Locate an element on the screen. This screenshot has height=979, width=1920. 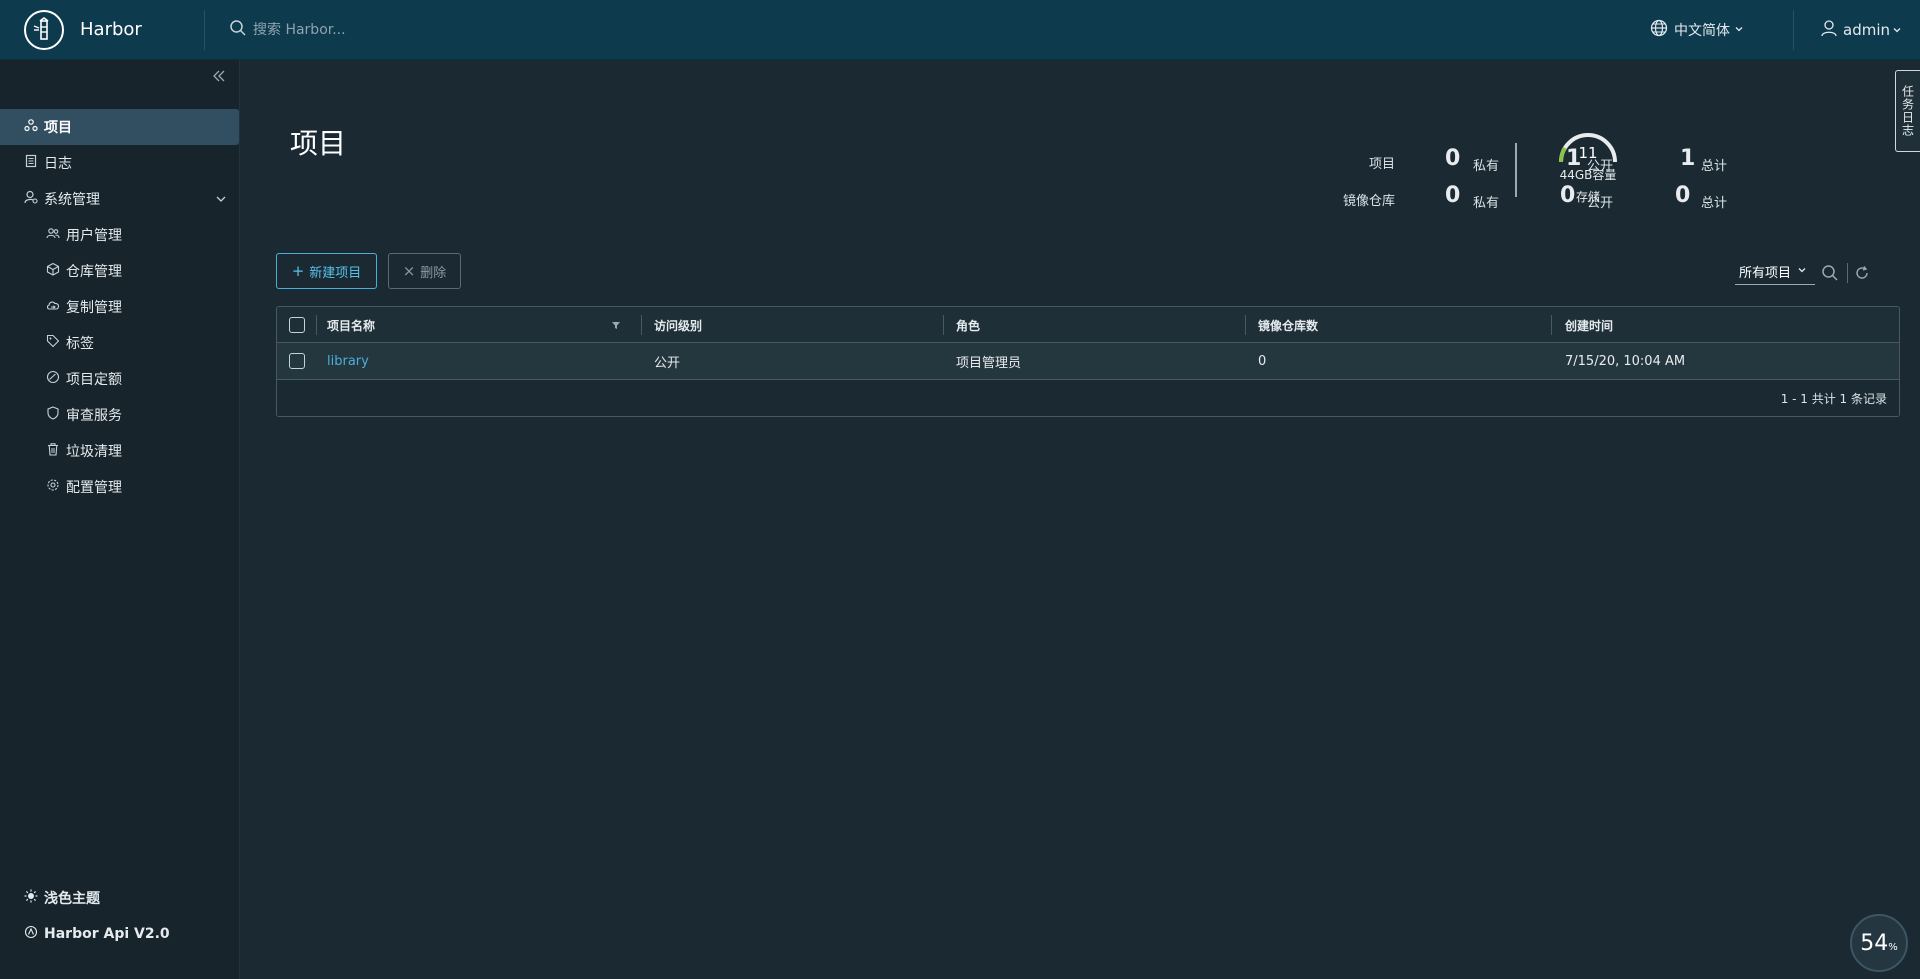
sidebar-collapse-button is located at coordinates (219, 78).